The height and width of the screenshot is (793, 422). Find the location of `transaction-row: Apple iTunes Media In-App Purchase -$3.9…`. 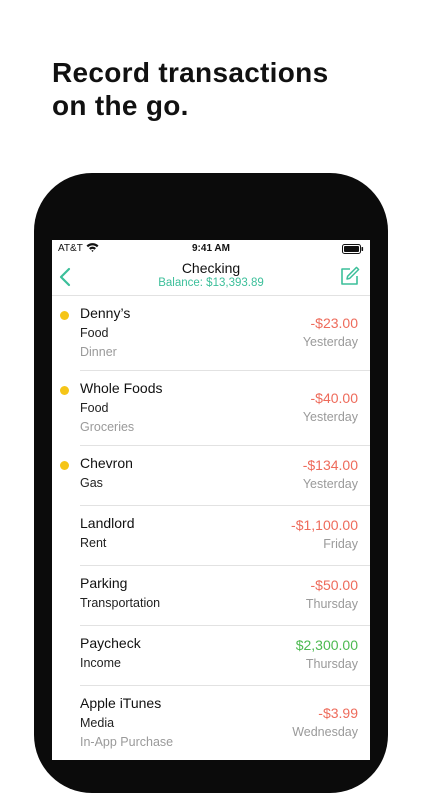

transaction-row: Apple iTunes Media In-App Purchase -$3.9… is located at coordinates (225, 723).